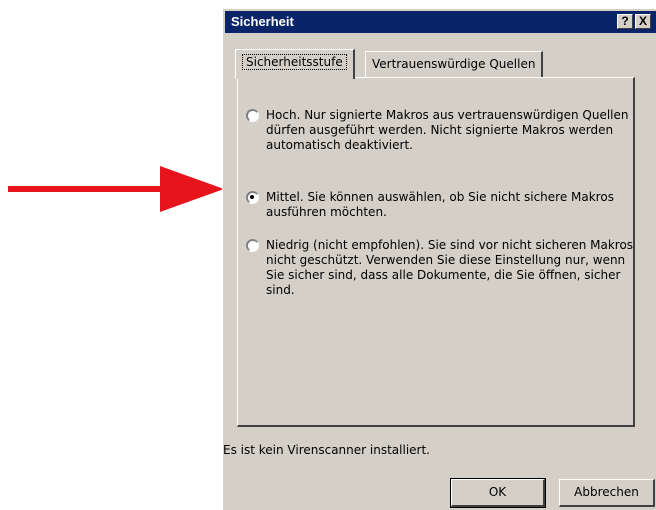 The image size is (656, 510). I want to click on dialog-title: Sicherheit, so click(262, 21).